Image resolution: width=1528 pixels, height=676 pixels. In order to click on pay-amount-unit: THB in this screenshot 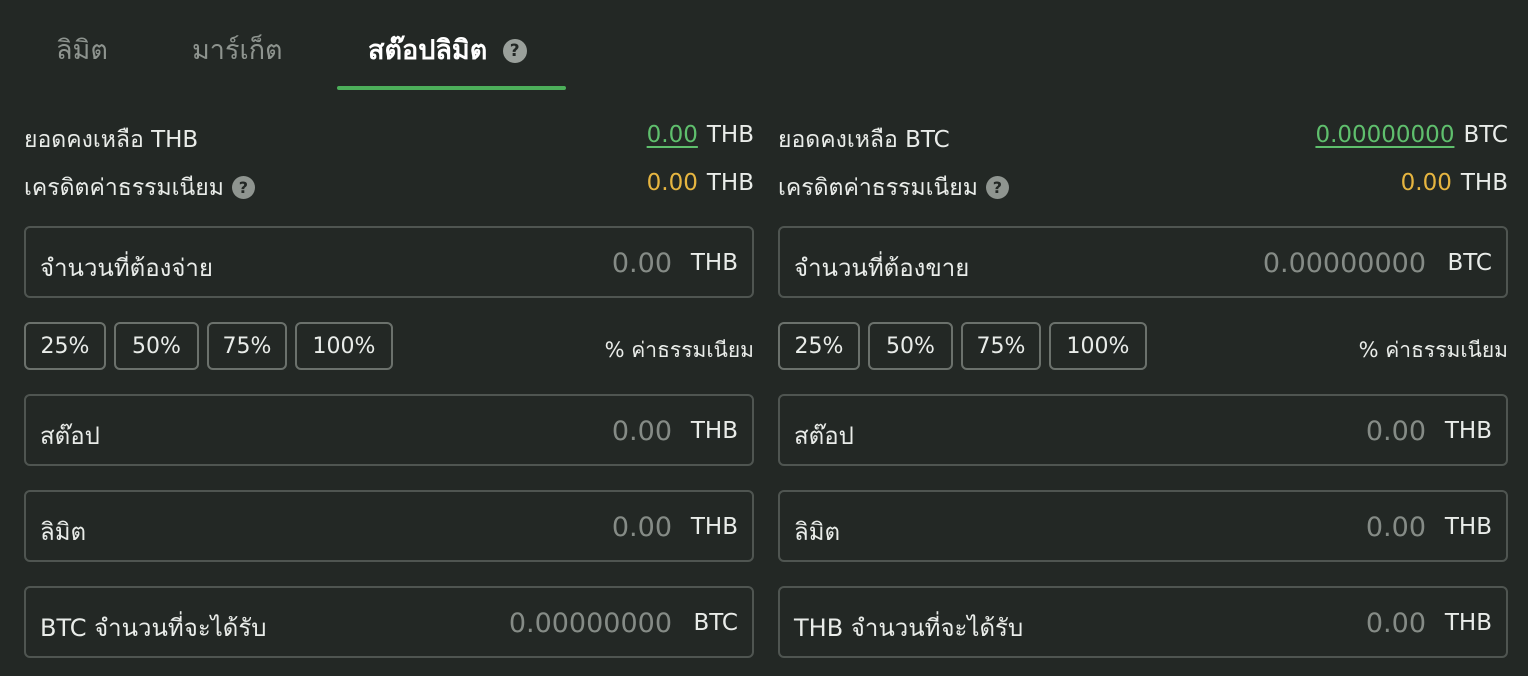, I will do `click(714, 263)`.